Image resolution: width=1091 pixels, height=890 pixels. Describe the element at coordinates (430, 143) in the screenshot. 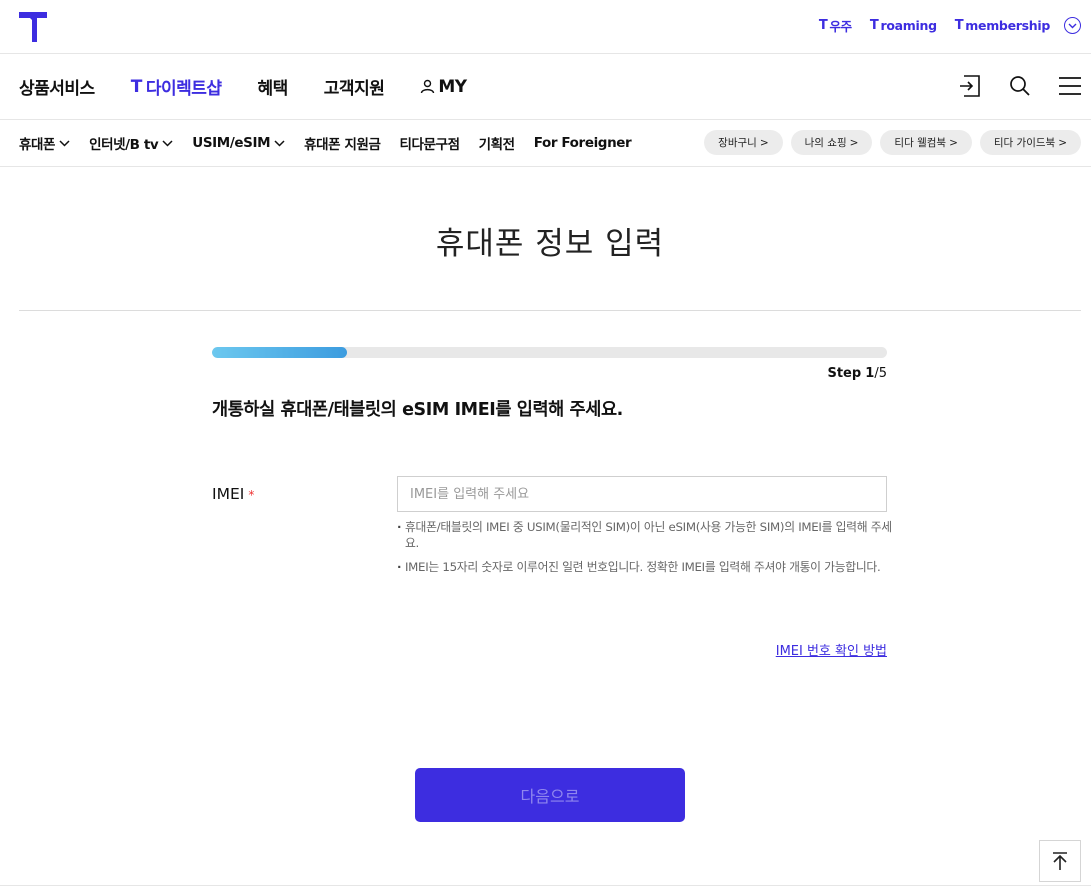

I see `subnav-item-stationery: 티다문구점` at that location.